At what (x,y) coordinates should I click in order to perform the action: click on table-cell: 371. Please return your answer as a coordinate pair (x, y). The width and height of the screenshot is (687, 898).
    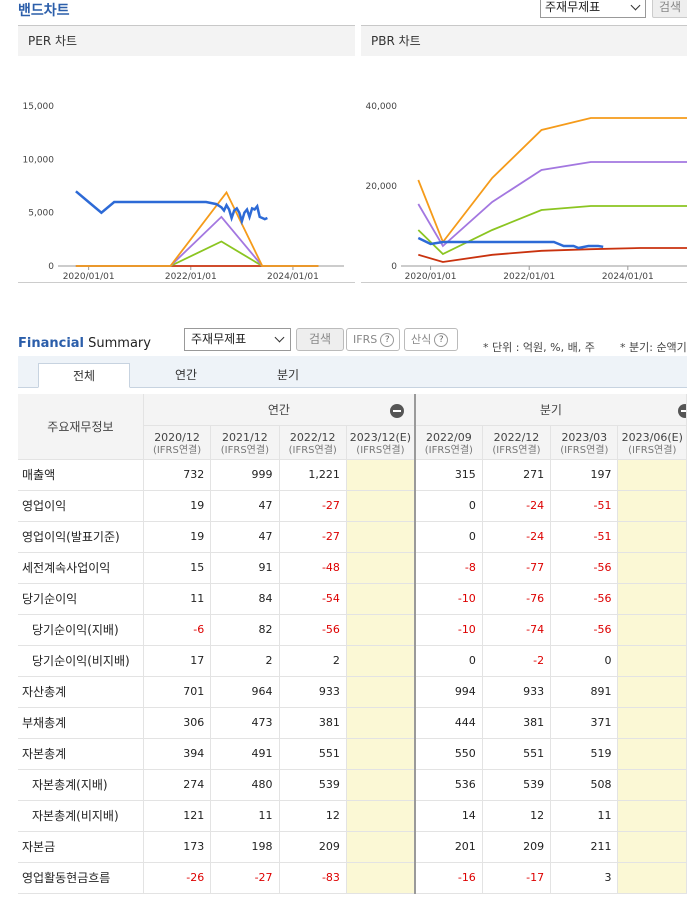
    Looking at the image, I should click on (584, 723).